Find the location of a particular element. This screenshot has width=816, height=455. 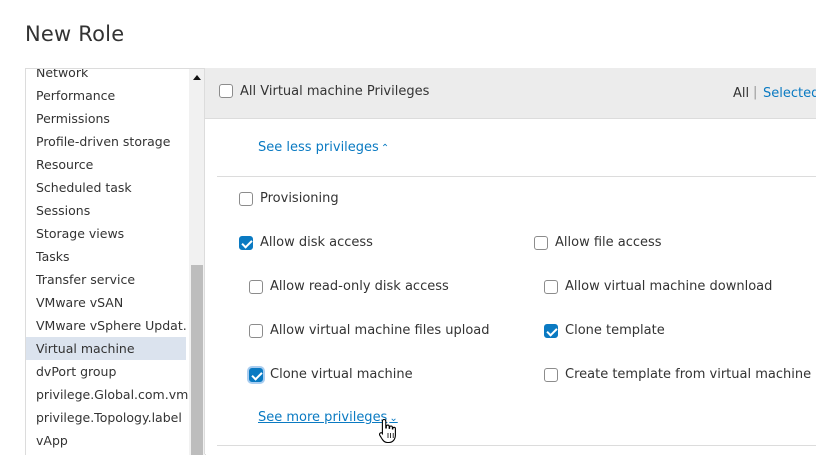

allow-readonly-disk-access-checkbox is located at coordinates (256, 287).